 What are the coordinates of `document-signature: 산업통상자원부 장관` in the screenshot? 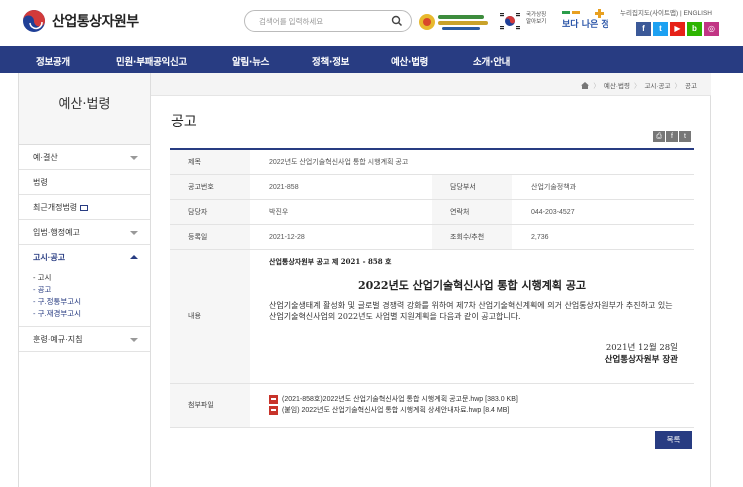 It's located at (641, 360).